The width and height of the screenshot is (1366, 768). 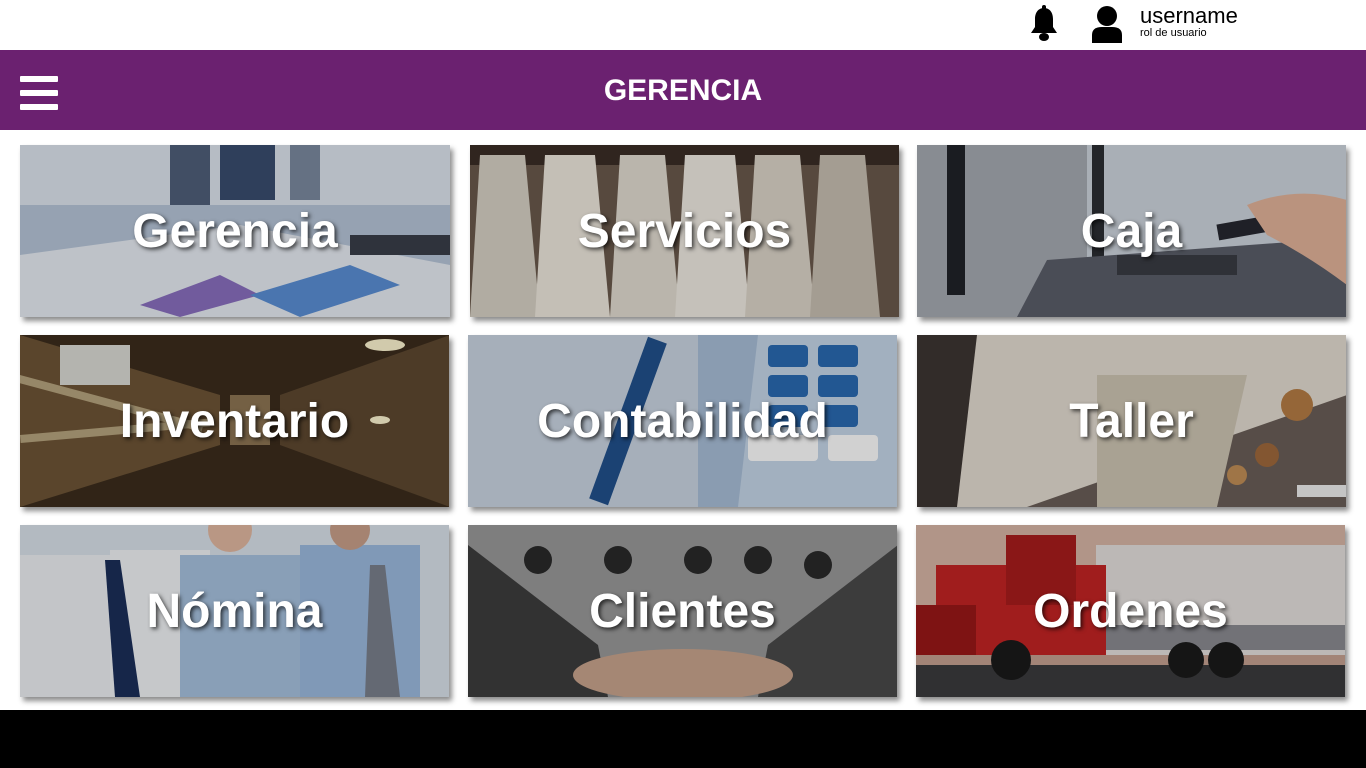 I want to click on tile-gerencia: Gerencia, so click(x=235, y=231).